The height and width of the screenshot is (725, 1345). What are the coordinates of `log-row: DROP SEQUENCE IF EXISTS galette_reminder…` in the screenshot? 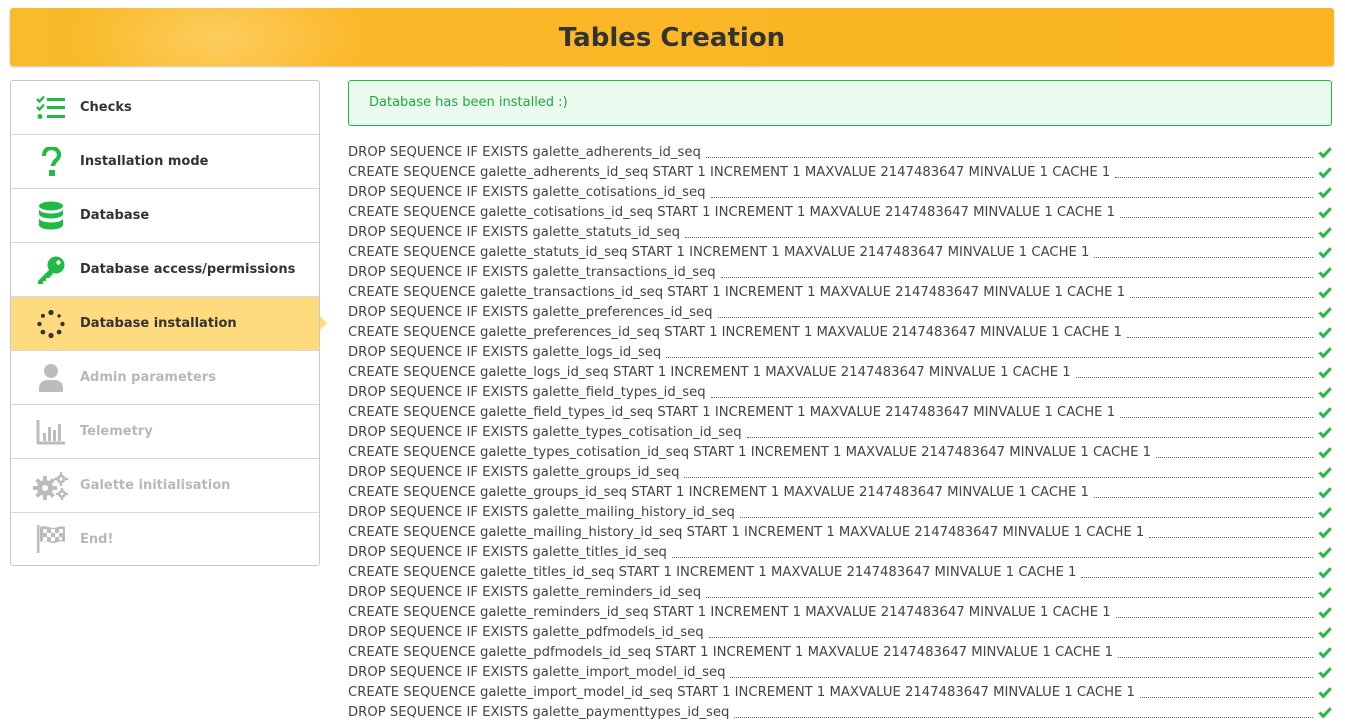 It's located at (840, 592).